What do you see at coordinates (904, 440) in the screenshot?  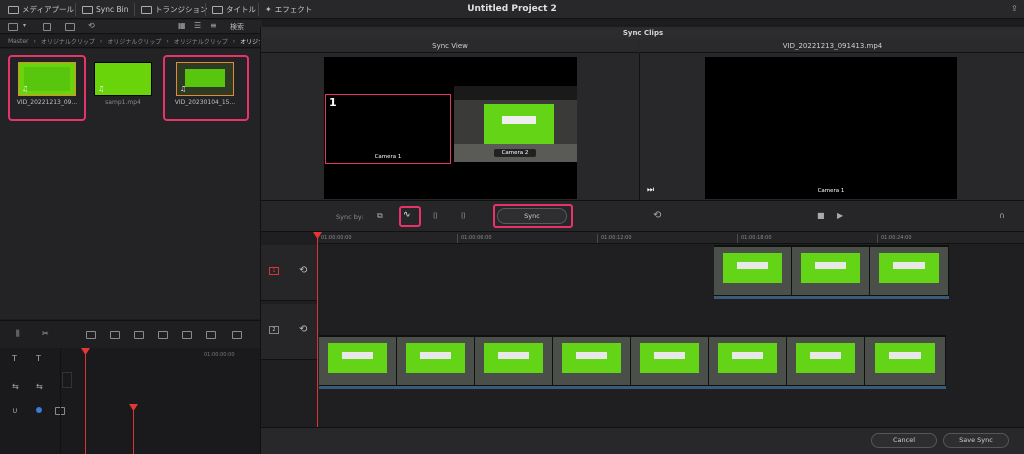 I see `cancel-button: Cancel` at bounding box center [904, 440].